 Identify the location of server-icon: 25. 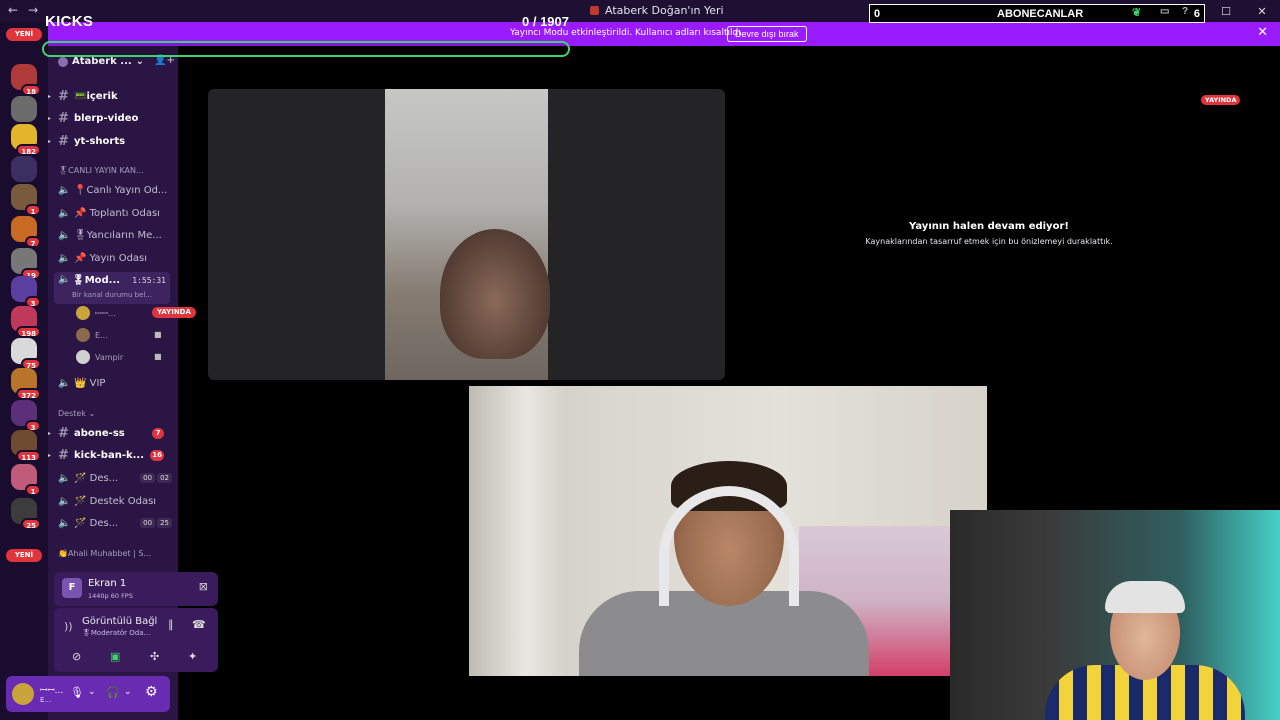
(26, 514).